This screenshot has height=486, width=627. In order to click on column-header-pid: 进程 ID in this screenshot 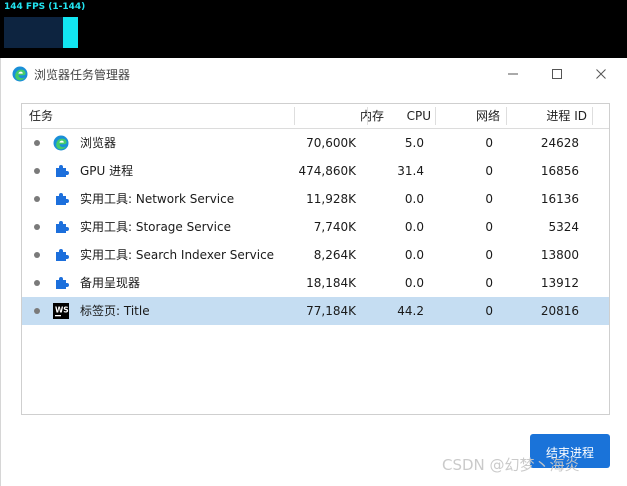, I will do `click(566, 116)`.